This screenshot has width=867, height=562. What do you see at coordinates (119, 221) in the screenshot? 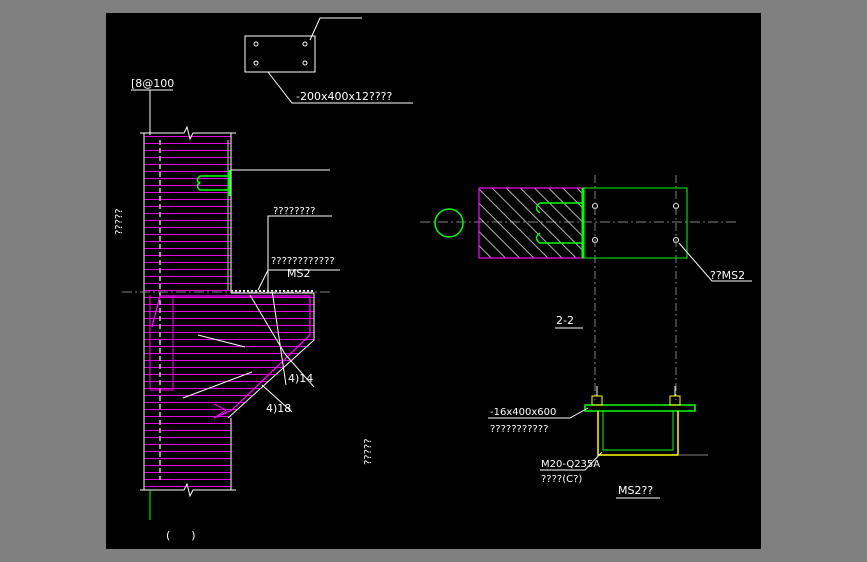
I see `side-note-label: ?????` at bounding box center [119, 221].